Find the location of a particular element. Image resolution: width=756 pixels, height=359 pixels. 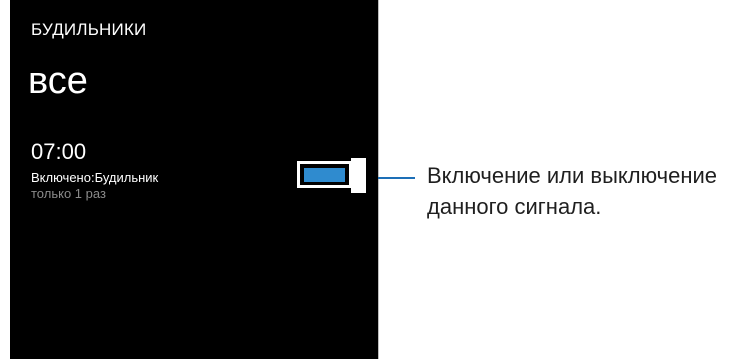

toggle-track is located at coordinates (324, 174).